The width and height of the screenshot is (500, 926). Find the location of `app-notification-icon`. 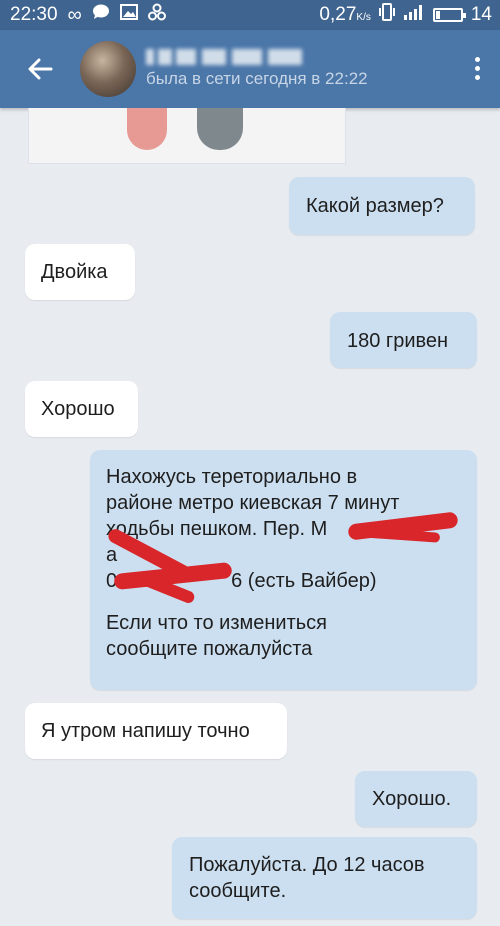

app-notification-icon is located at coordinates (156, 15).